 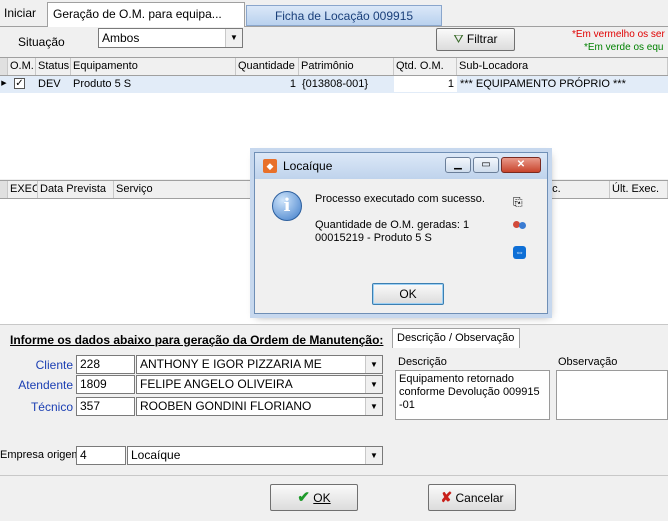 What do you see at coordinates (425, 66) in the screenshot?
I see `col-qtd-om: Qtd. O.M.` at bounding box center [425, 66].